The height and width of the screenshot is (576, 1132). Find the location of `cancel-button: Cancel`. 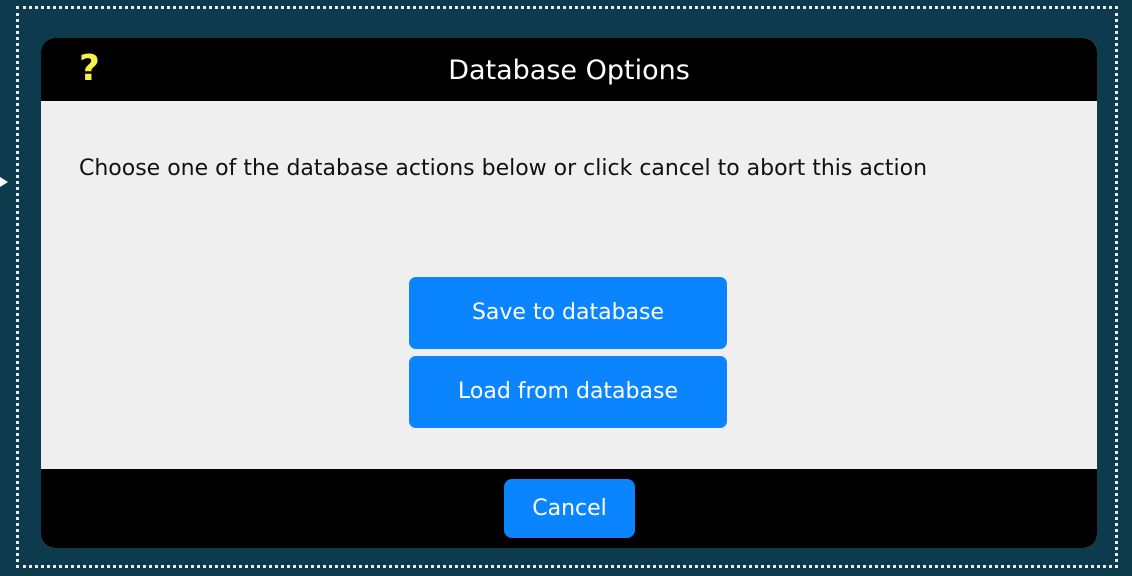

cancel-button: Cancel is located at coordinates (569, 508).